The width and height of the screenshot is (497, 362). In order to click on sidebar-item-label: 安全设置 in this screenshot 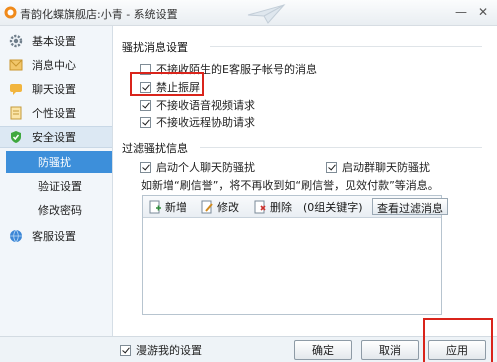, I will do `click(54, 137)`.